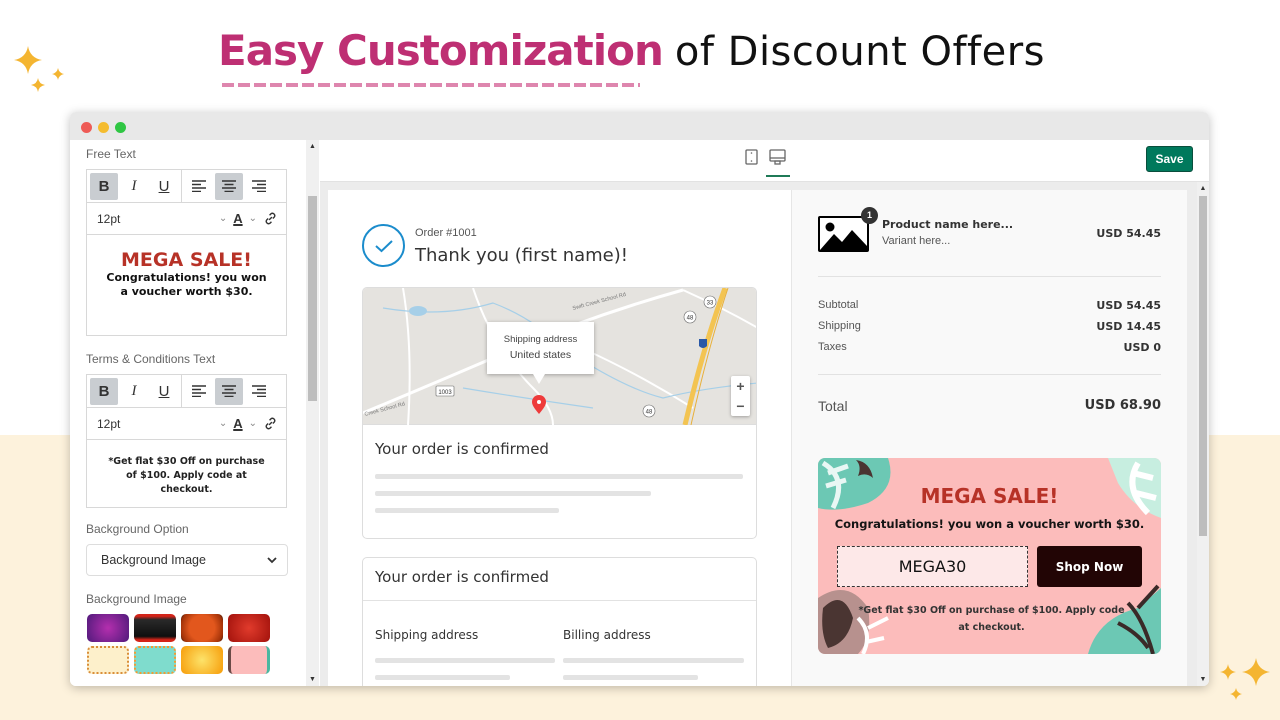 The image size is (1280, 720). I want to click on total-label: Total, so click(833, 406).